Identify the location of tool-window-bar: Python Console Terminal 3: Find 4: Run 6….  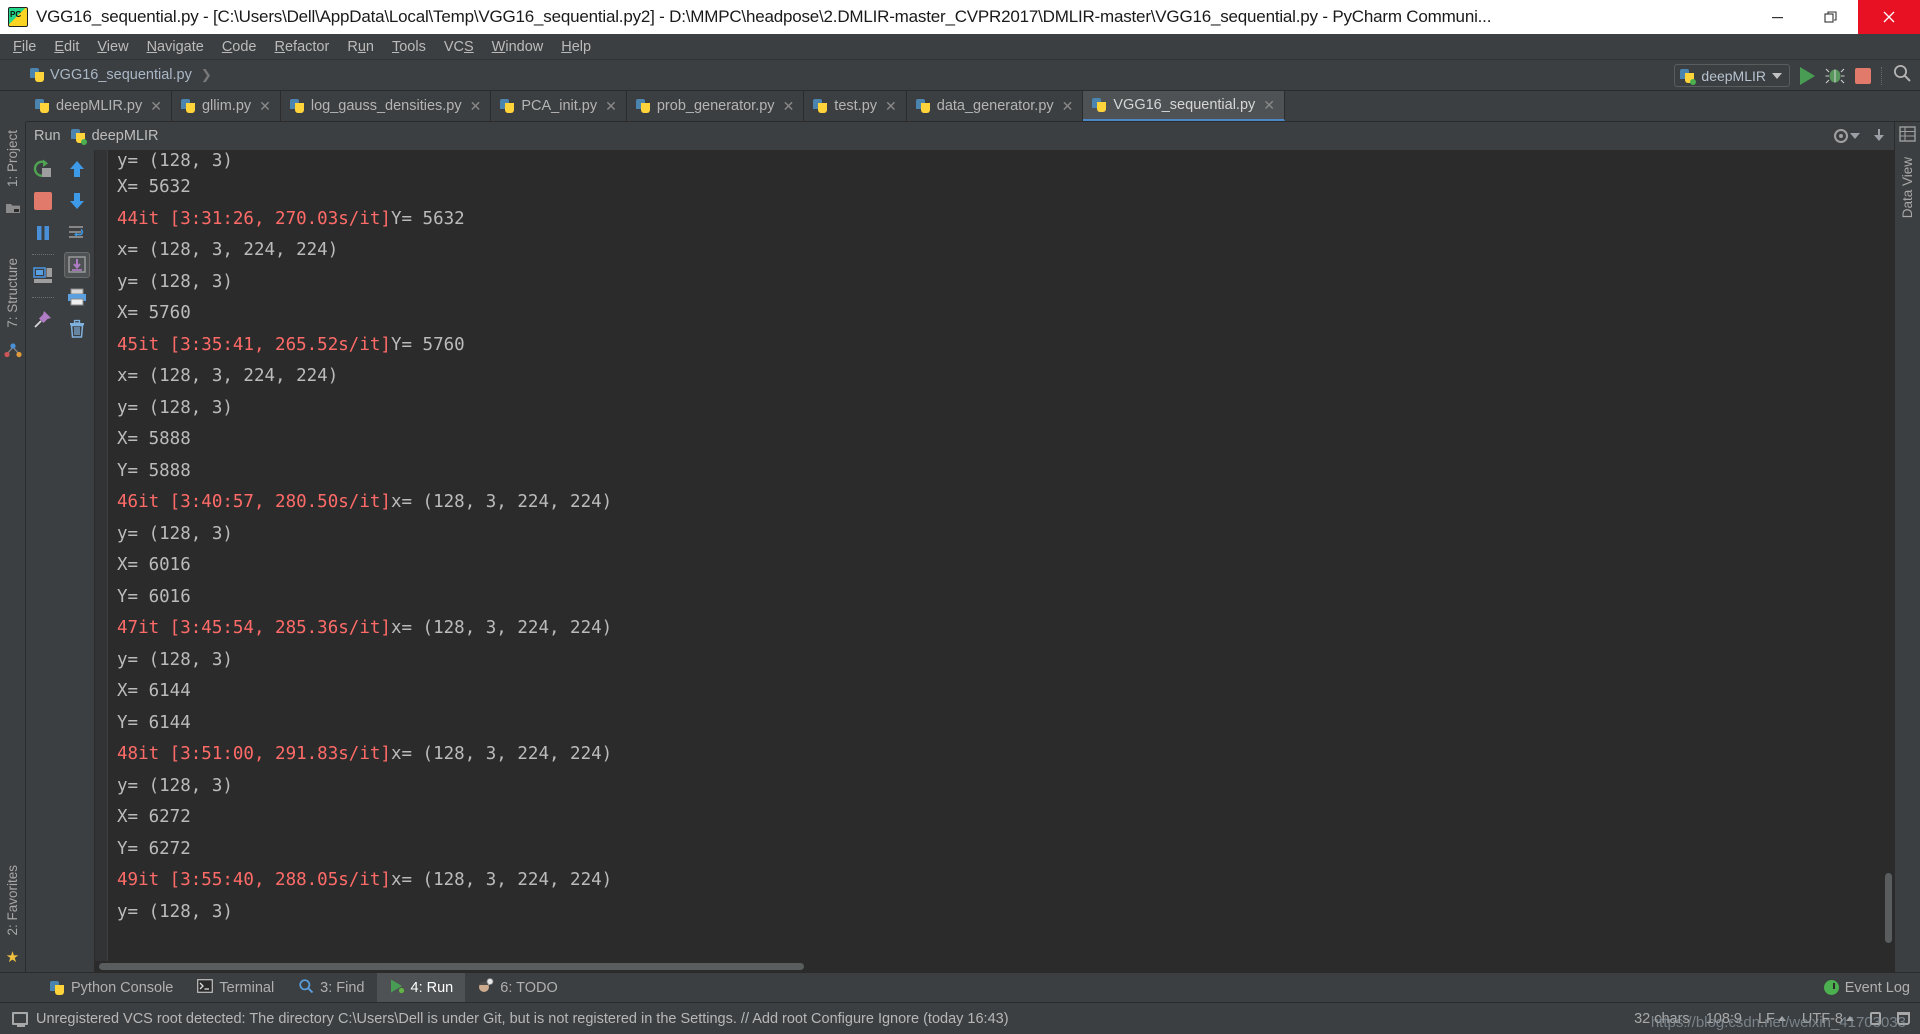
(960, 987).